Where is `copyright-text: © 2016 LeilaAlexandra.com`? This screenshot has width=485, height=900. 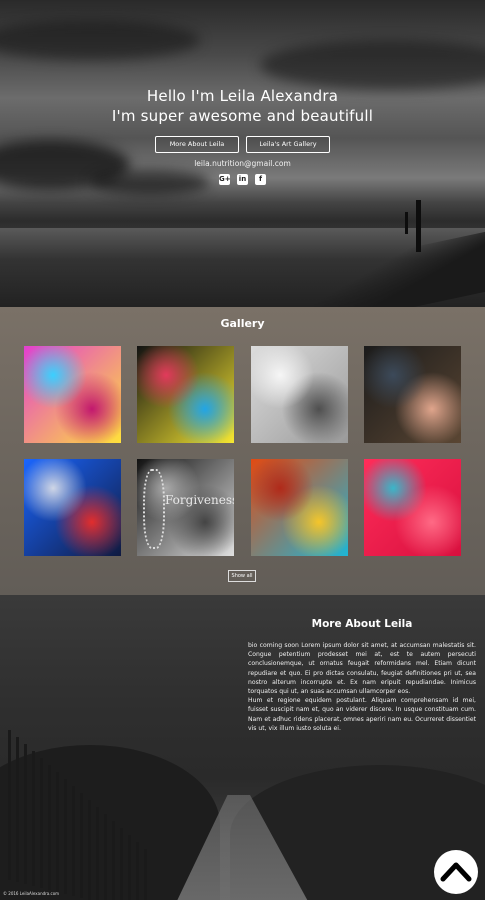
copyright-text: © 2016 LeilaAlexandra.com is located at coordinates (31, 893).